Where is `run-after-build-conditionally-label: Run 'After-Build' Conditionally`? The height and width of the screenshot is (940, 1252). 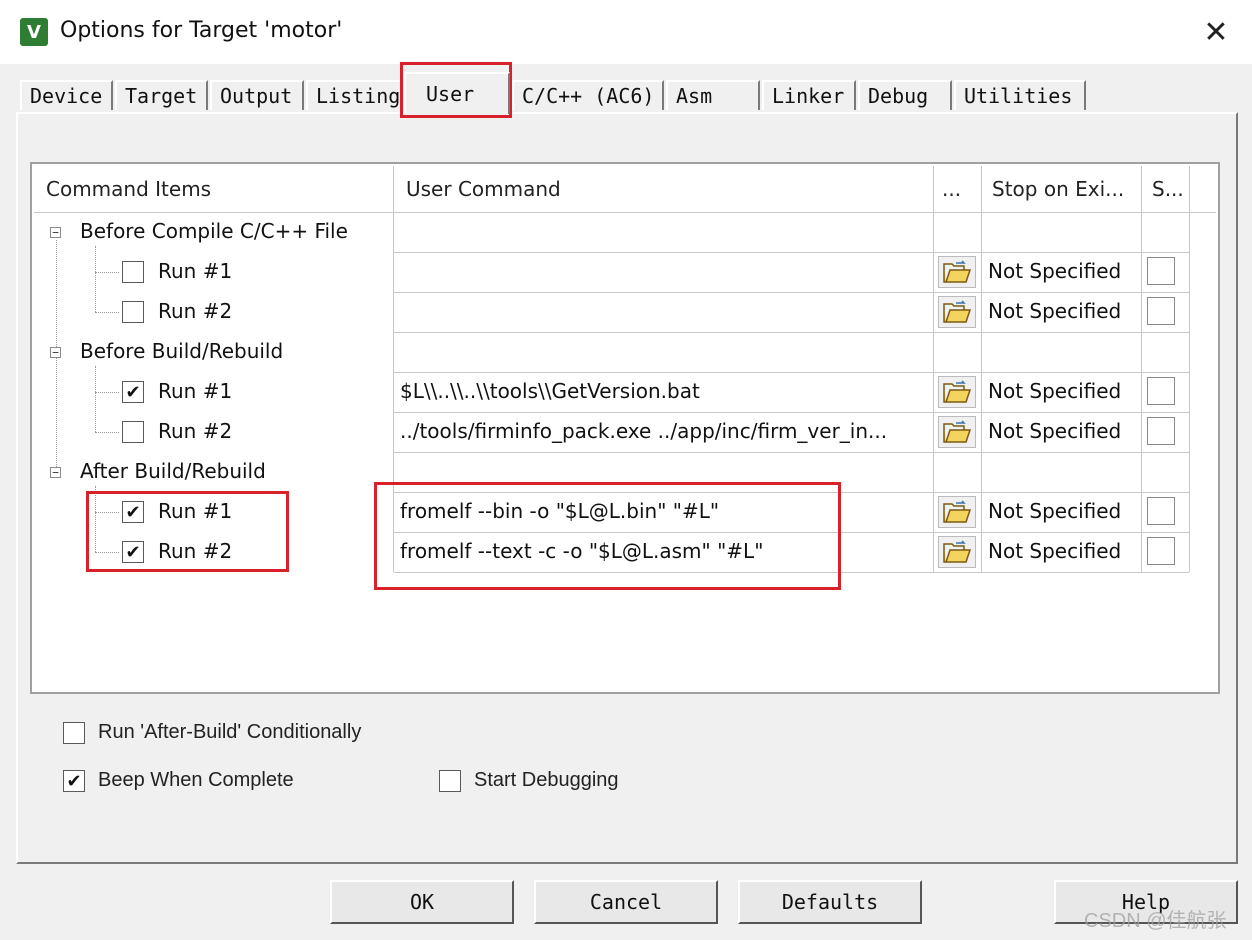 run-after-build-conditionally-label: Run 'After-Build' Conditionally is located at coordinates (229, 732).